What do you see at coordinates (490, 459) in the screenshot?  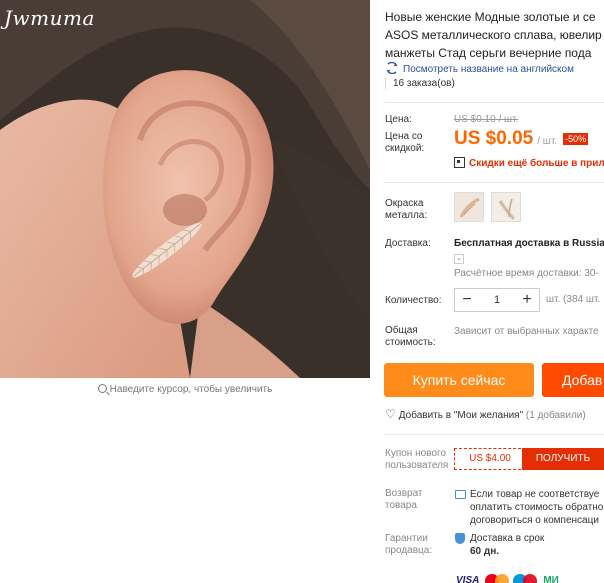 I see `coupon-value: US $4.00` at bounding box center [490, 459].